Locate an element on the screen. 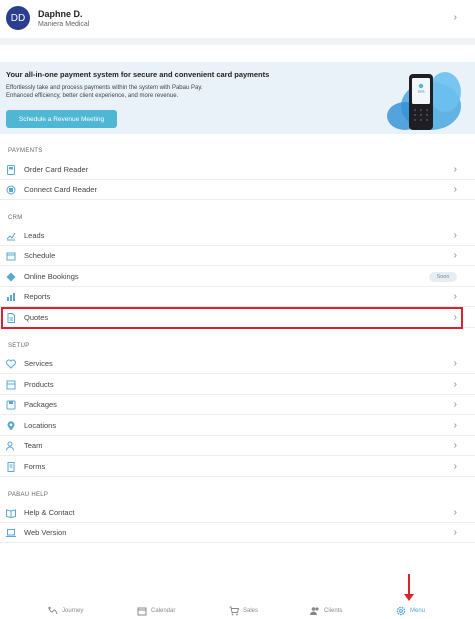  annotation-arrow-head is located at coordinates (409, 597).